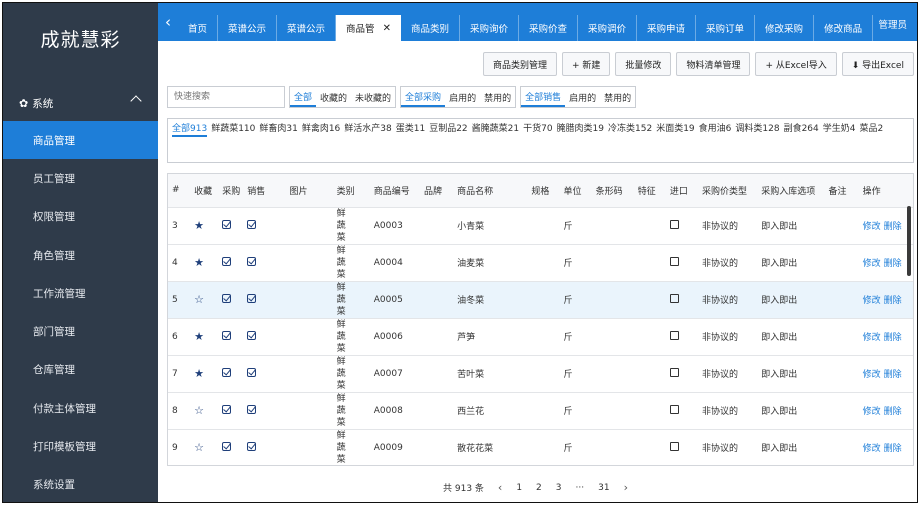  Describe the element at coordinates (333, 97) in the screenshot. I see `filter-favorited: 收藏的` at that location.